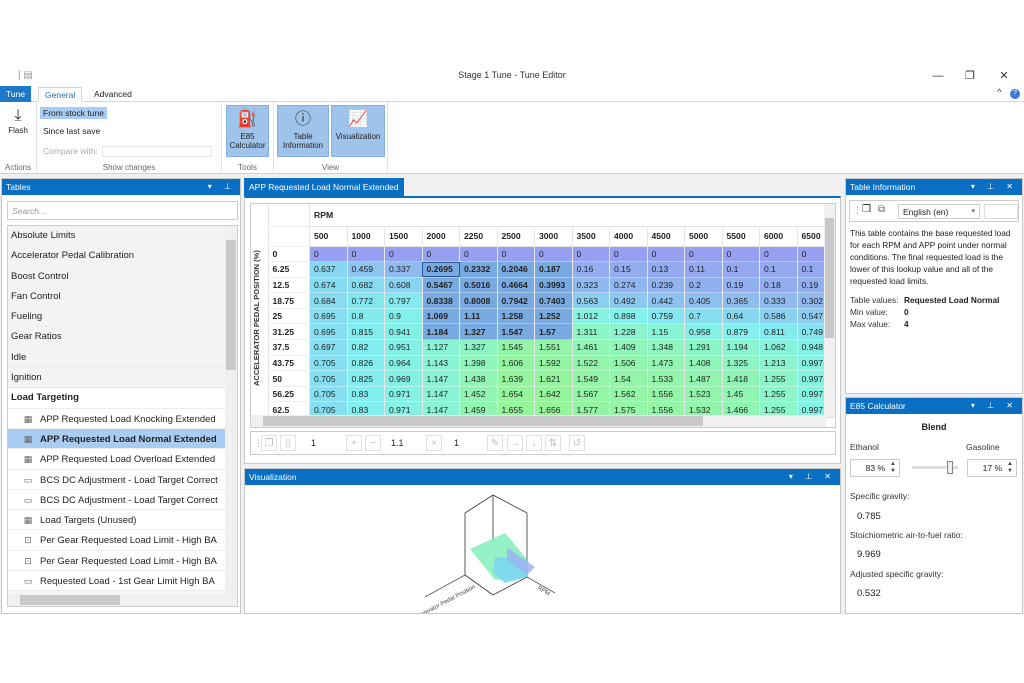 The image size is (1024, 683). What do you see at coordinates (441, 285) in the screenshot?
I see `table-cell: 0.5467` at bounding box center [441, 285].